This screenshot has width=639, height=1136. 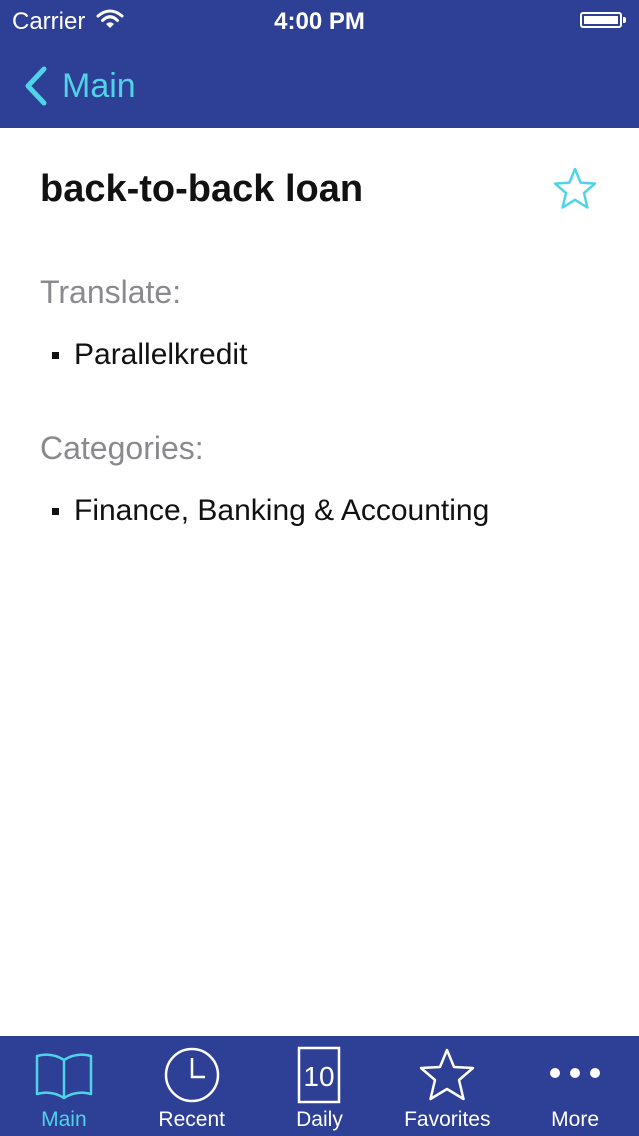 What do you see at coordinates (575, 1086) in the screenshot?
I see `tab-more: More` at bounding box center [575, 1086].